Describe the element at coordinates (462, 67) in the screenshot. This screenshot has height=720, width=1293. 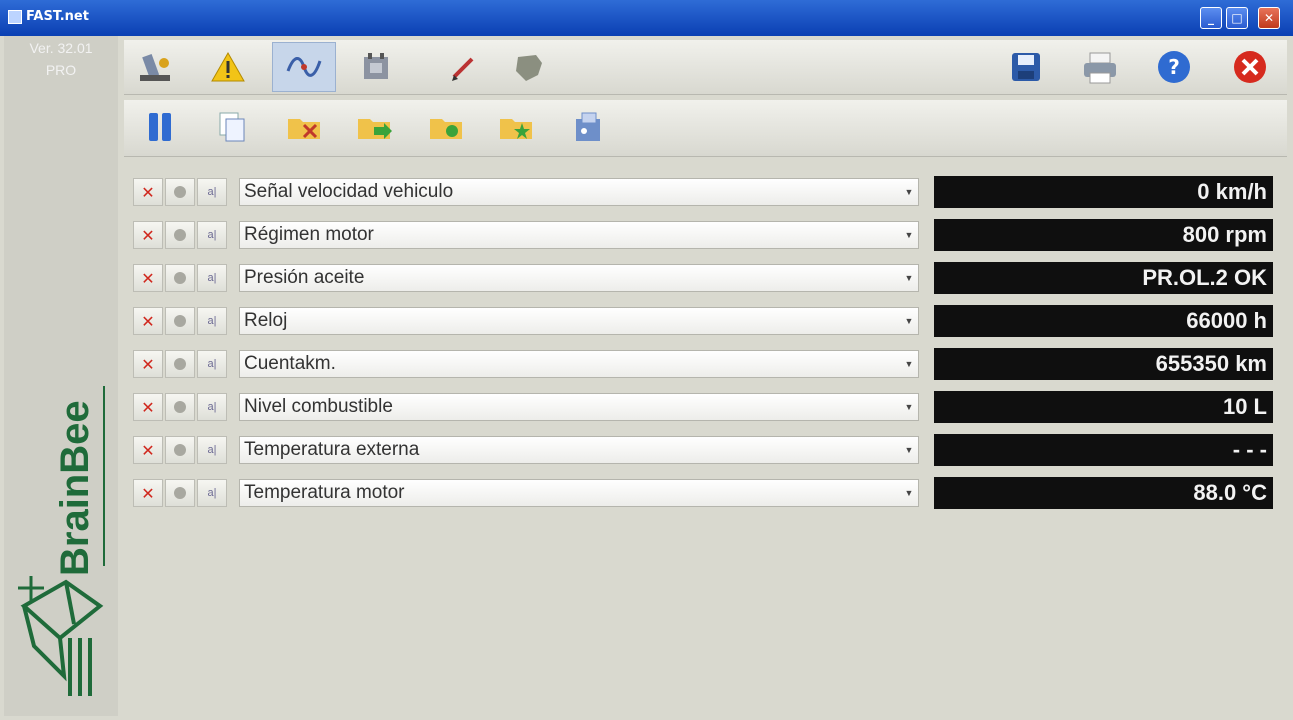
I see `pen-button` at that location.